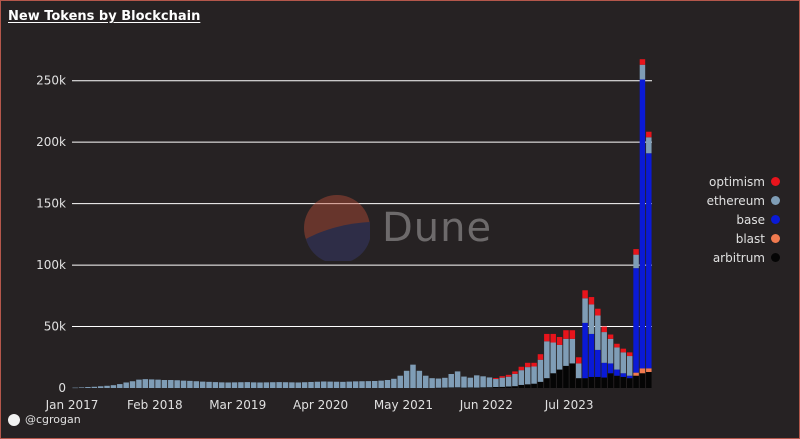 This screenshot has height=439, width=800. I want to click on avatar, so click(14, 419).